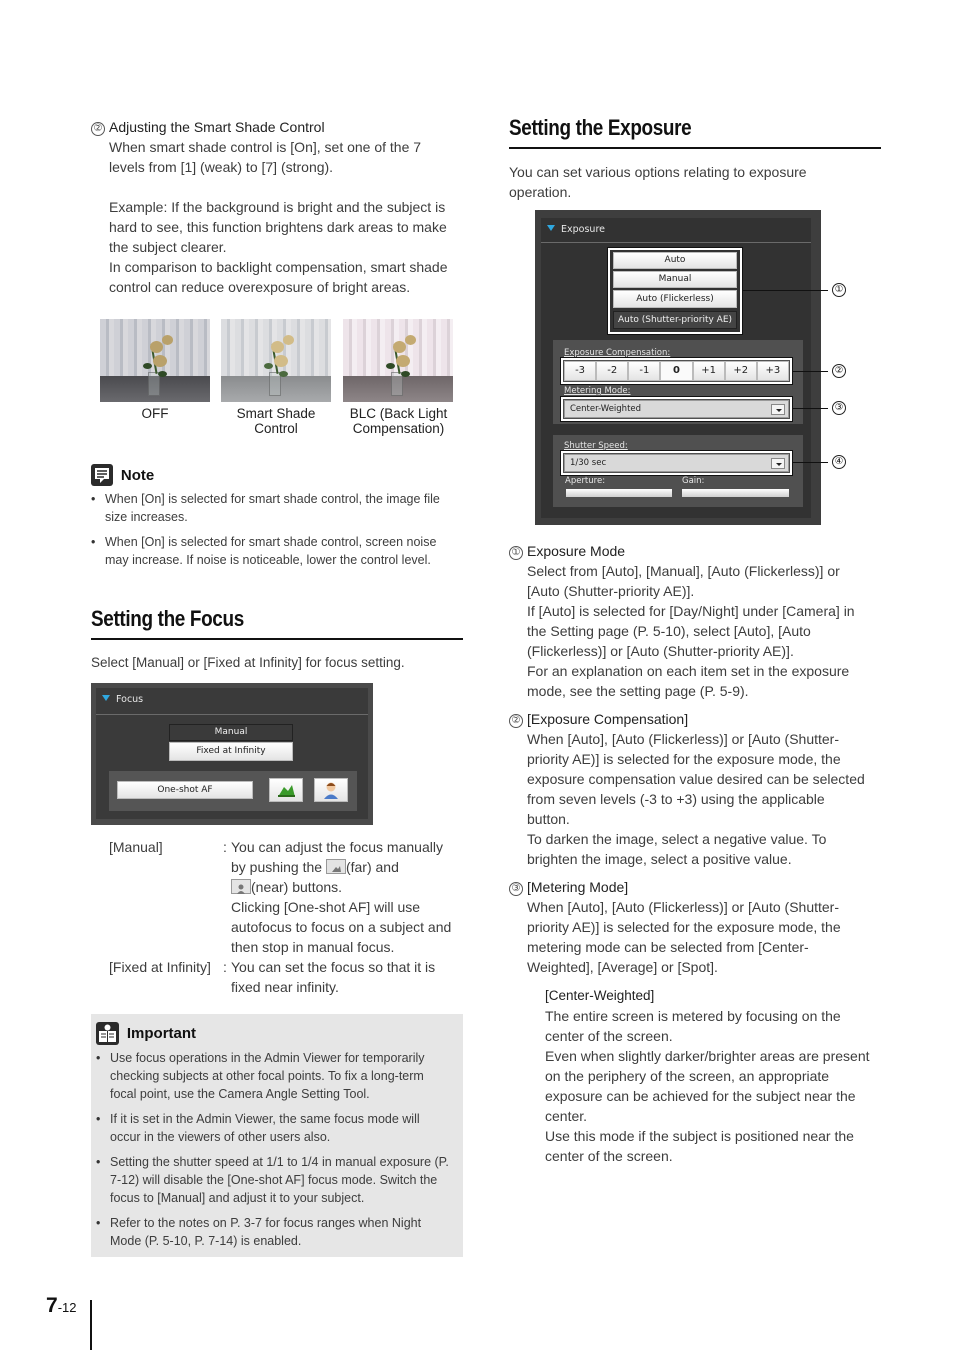 This screenshot has height=1350, width=954. What do you see at coordinates (168, 247) in the screenshot?
I see `text-line: the subject clearer.` at bounding box center [168, 247].